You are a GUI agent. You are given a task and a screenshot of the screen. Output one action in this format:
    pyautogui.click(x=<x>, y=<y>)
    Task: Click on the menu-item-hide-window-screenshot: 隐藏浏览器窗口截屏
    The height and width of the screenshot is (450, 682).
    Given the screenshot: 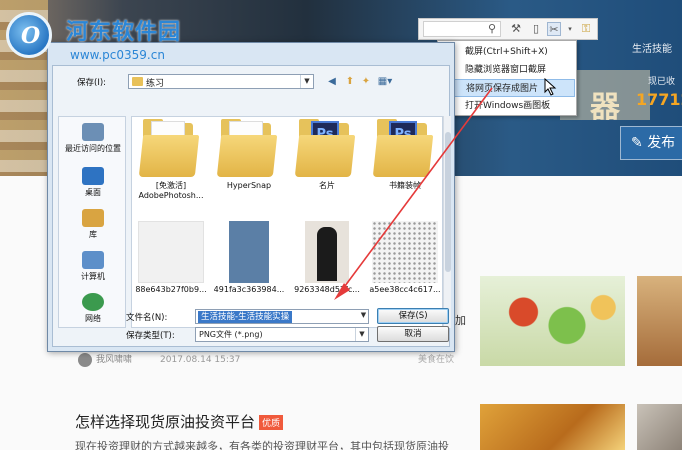 What is the action you would take?
    pyautogui.click(x=507, y=70)
    